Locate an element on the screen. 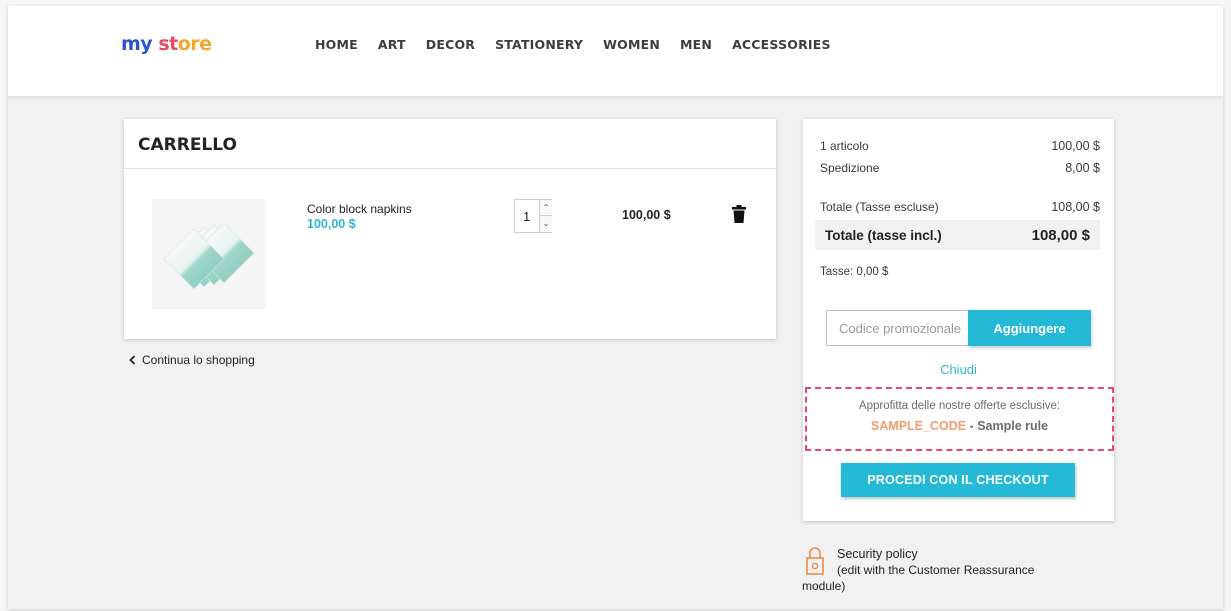 The height and width of the screenshot is (611, 1231). reassurance-desc-line1: (edit with the Customer Reassurance is located at coordinates (936, 570).